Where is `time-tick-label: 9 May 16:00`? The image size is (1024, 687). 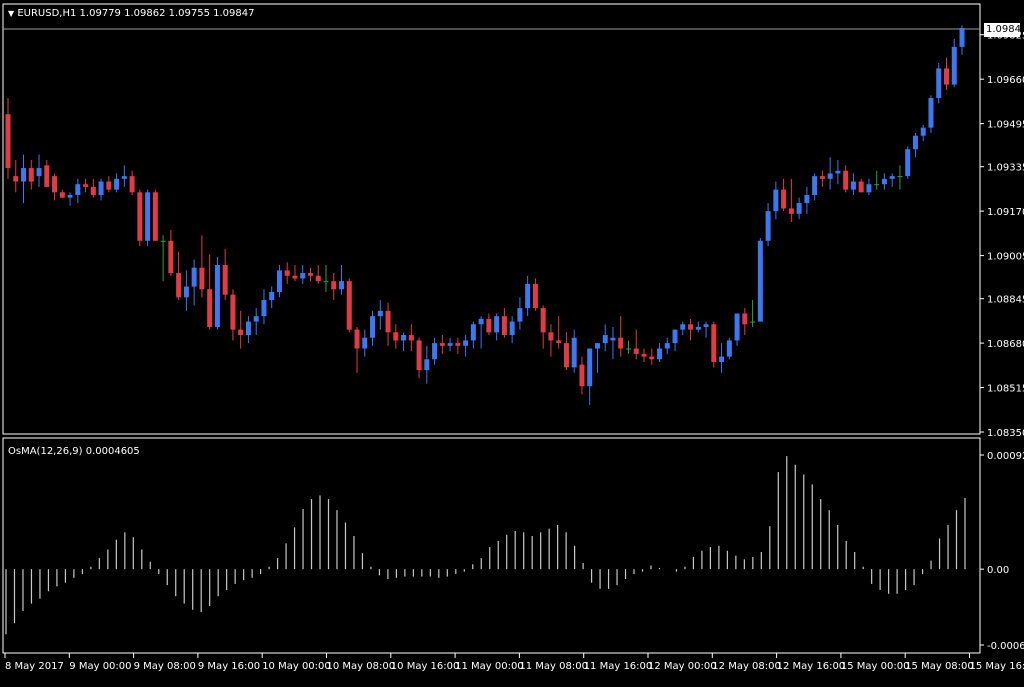 time-tick-label: 9 May 16:00 is located at coordinates (229, 666).